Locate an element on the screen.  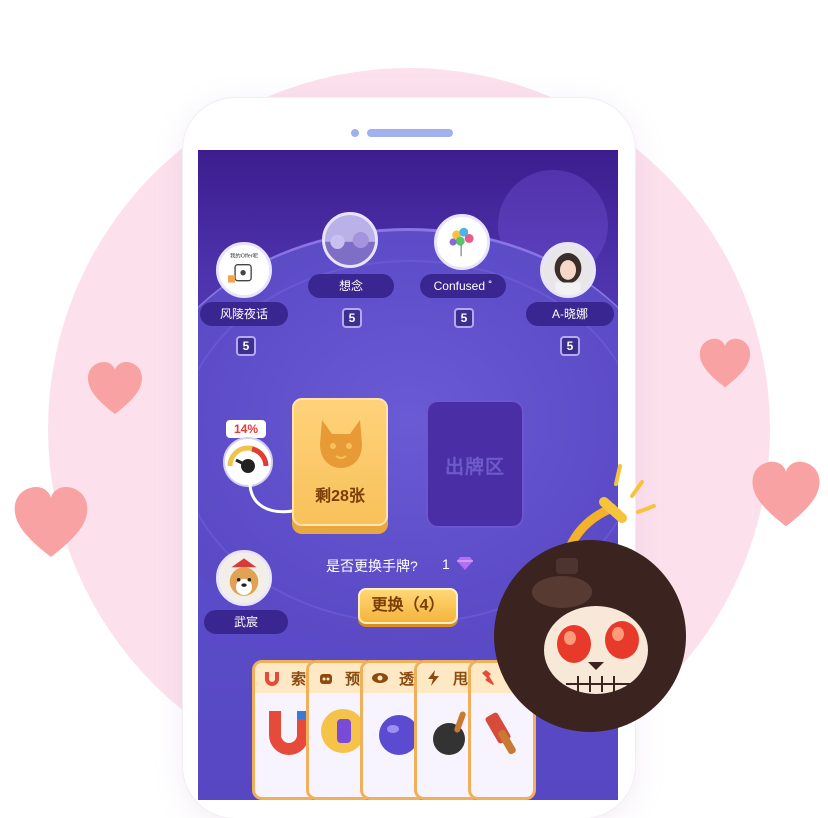
player-name: A-晓娜 is located at coordinates (570, 314).